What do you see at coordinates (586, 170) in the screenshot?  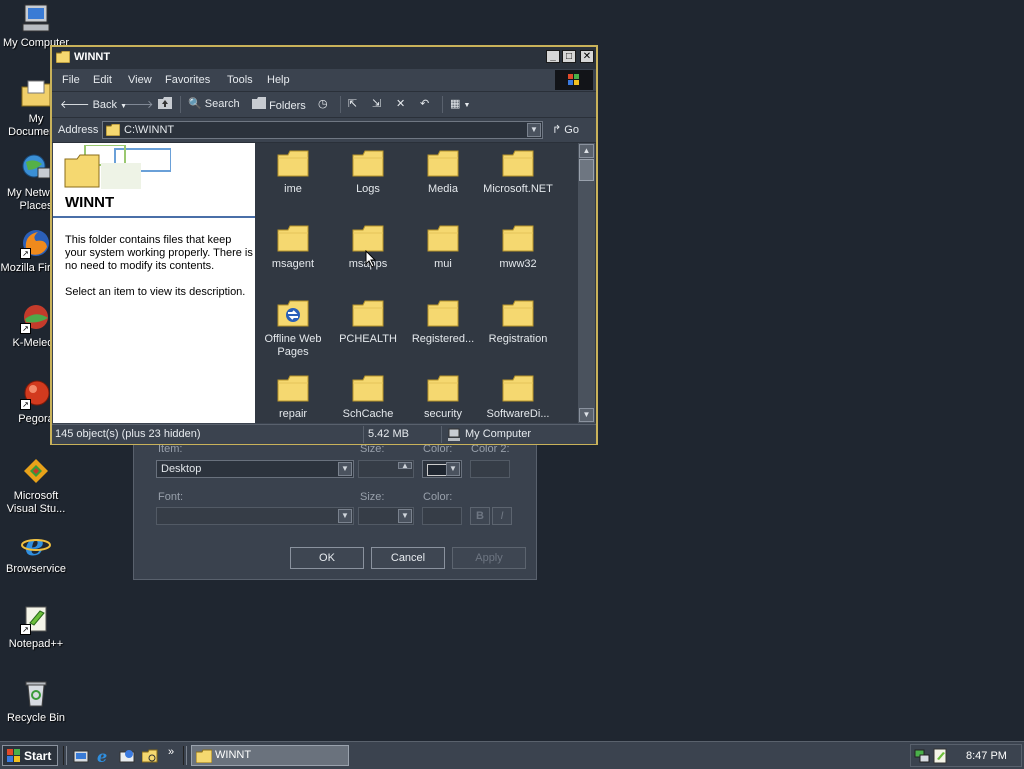 I see `scroll-thumb` at bounding box center [586, 170].